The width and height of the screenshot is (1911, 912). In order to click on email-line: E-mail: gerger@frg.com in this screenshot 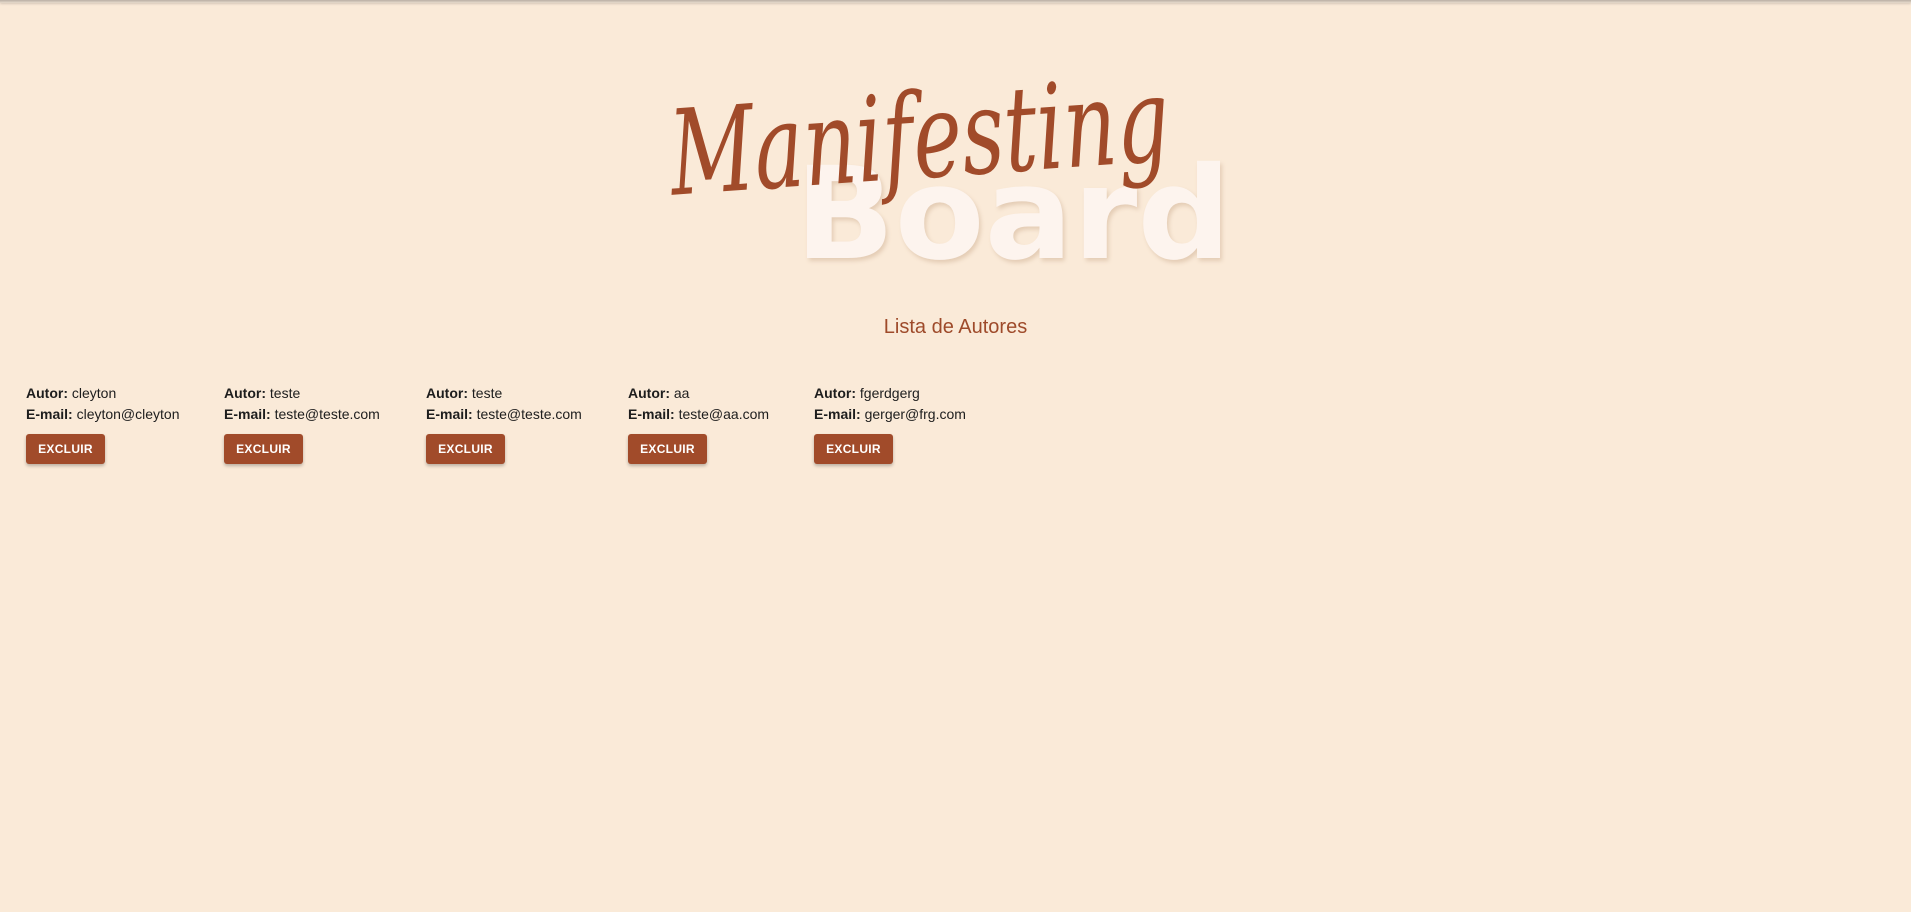, I will do `click(890, 414)`.